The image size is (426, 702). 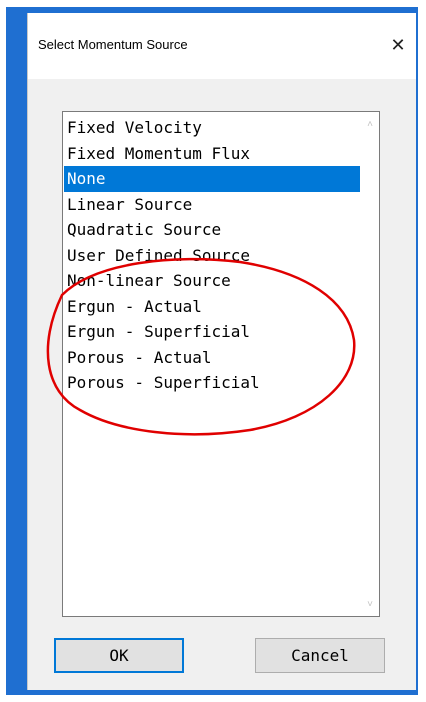 I want to click on list-item-ergun-actual: Ergun - Actual, so click(x=212, y=307).